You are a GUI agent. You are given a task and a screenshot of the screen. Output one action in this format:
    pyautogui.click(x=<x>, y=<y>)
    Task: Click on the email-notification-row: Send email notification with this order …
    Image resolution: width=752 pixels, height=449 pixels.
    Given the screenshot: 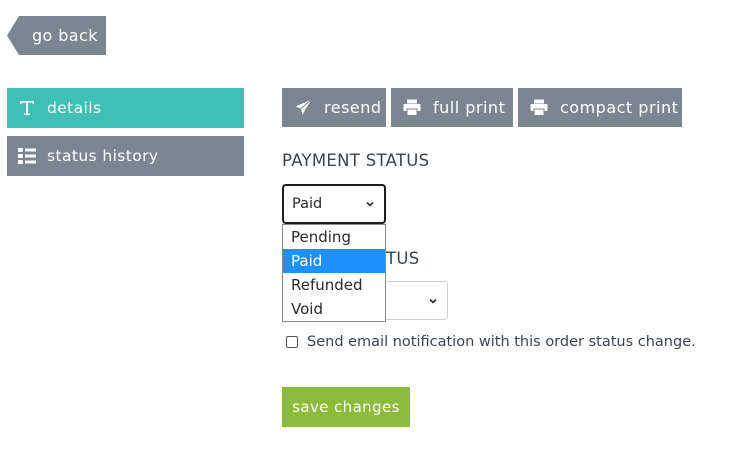 What is the action you would take?
    pyautogui.click(x=491, y=342)
    